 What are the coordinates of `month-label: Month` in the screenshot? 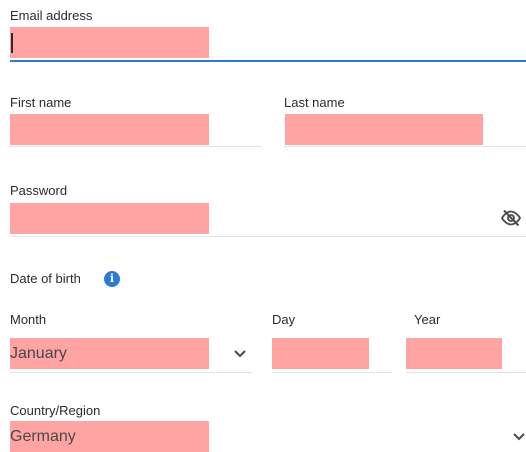 It's located at (28, 319).